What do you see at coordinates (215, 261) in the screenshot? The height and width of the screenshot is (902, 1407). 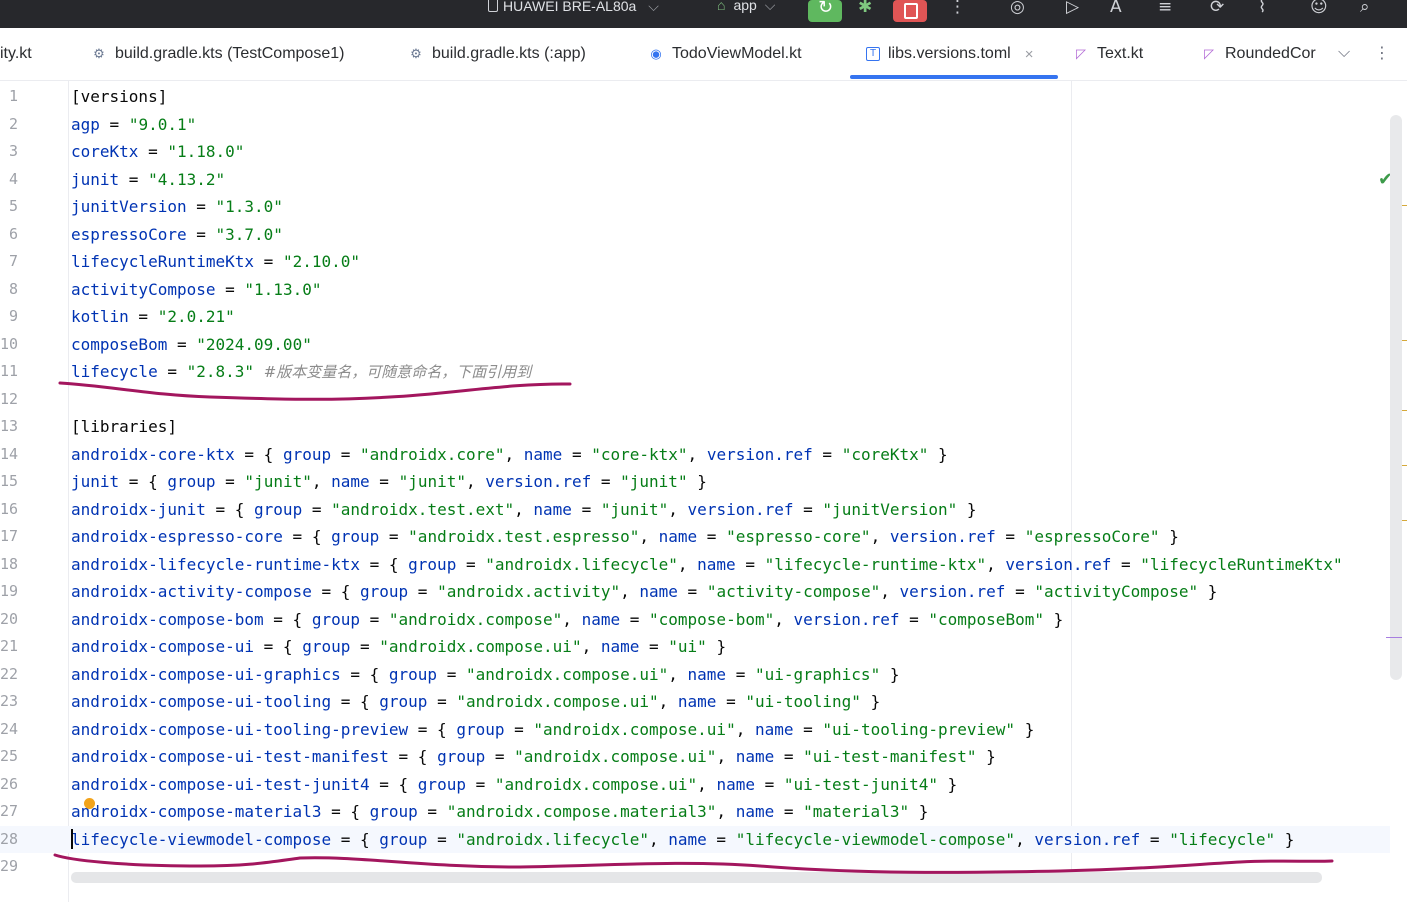 I see `line-code: lifecycleRuntimeKtx = "2.10.0"` at bounding box center [215, 261].